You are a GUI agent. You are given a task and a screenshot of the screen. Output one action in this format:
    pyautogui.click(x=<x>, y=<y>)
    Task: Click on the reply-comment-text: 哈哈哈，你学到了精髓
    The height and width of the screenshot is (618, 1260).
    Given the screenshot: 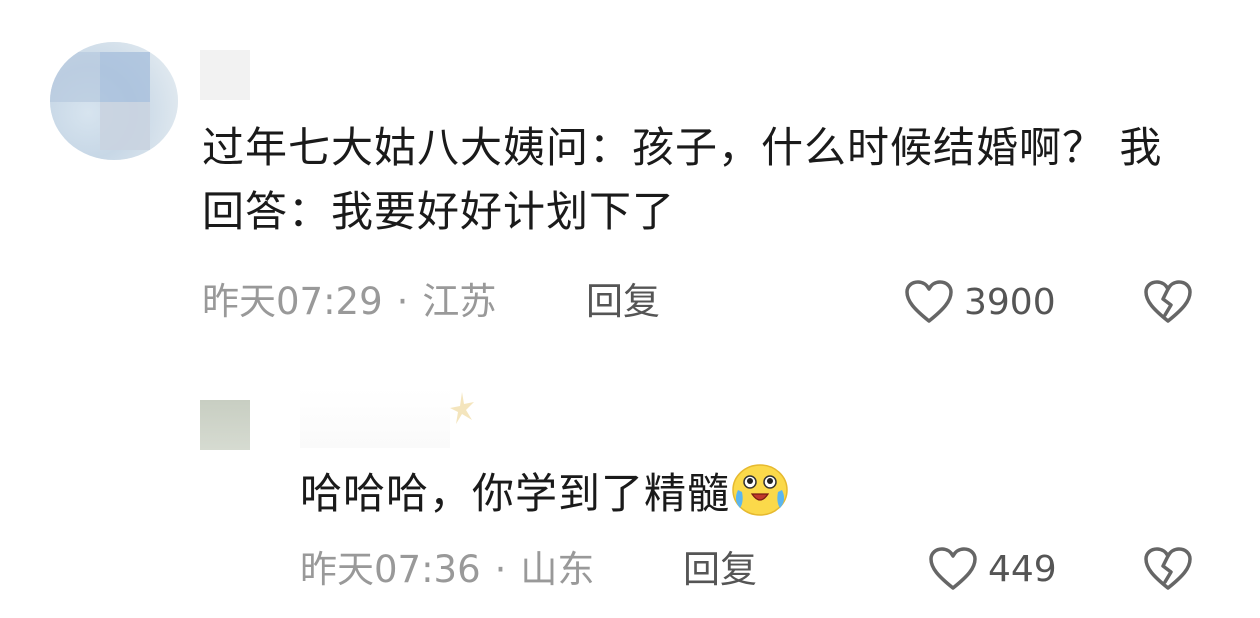 What is the action you would take?
    pyautogui.click(x=650, y=492)
    